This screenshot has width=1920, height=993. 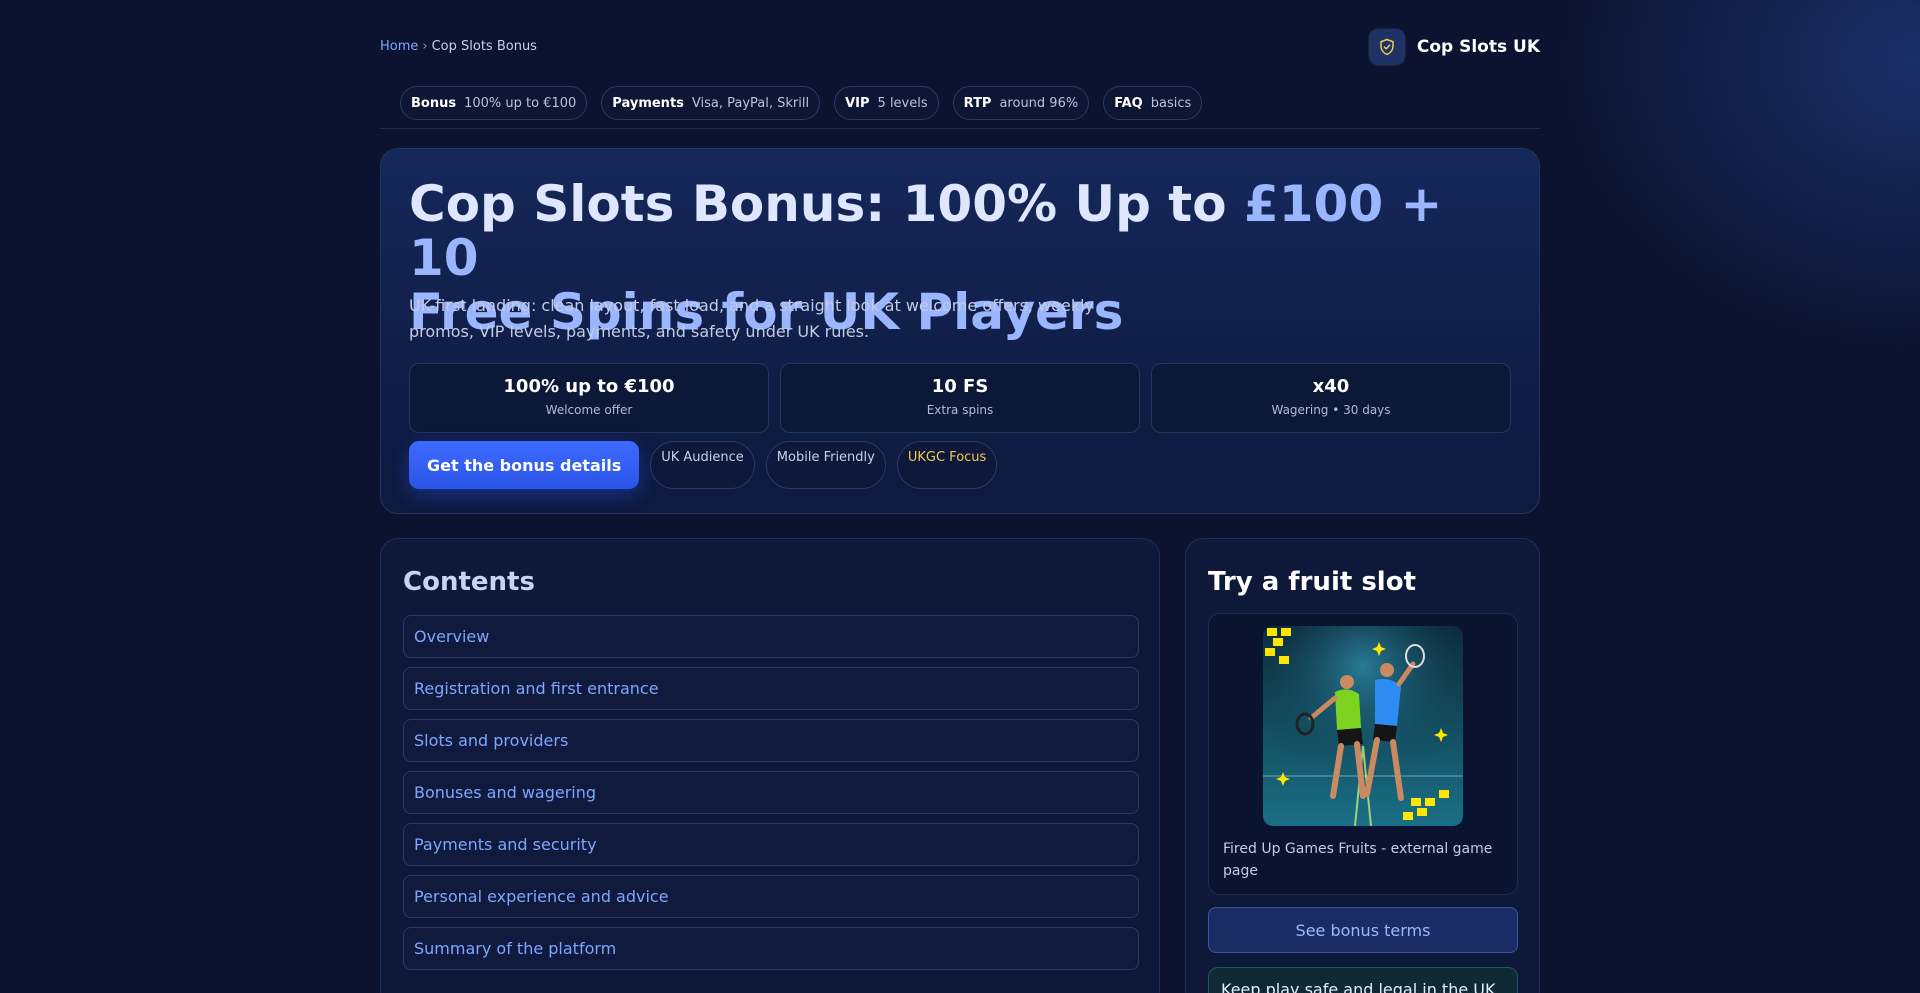 What do you see at coordinates (484, 46) in the screenshot?
I see `breadcrumb-current: Cop Slots Bonus` at bounding box center [484, 46].